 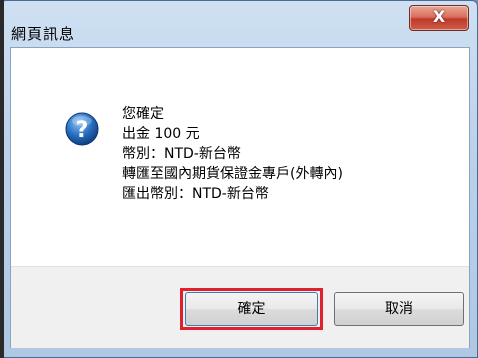 What do you see at coordinates (239, 24) in the screenshot?
I see `title-bar: 網頁訊息 X` at bounding box center [239, 24].